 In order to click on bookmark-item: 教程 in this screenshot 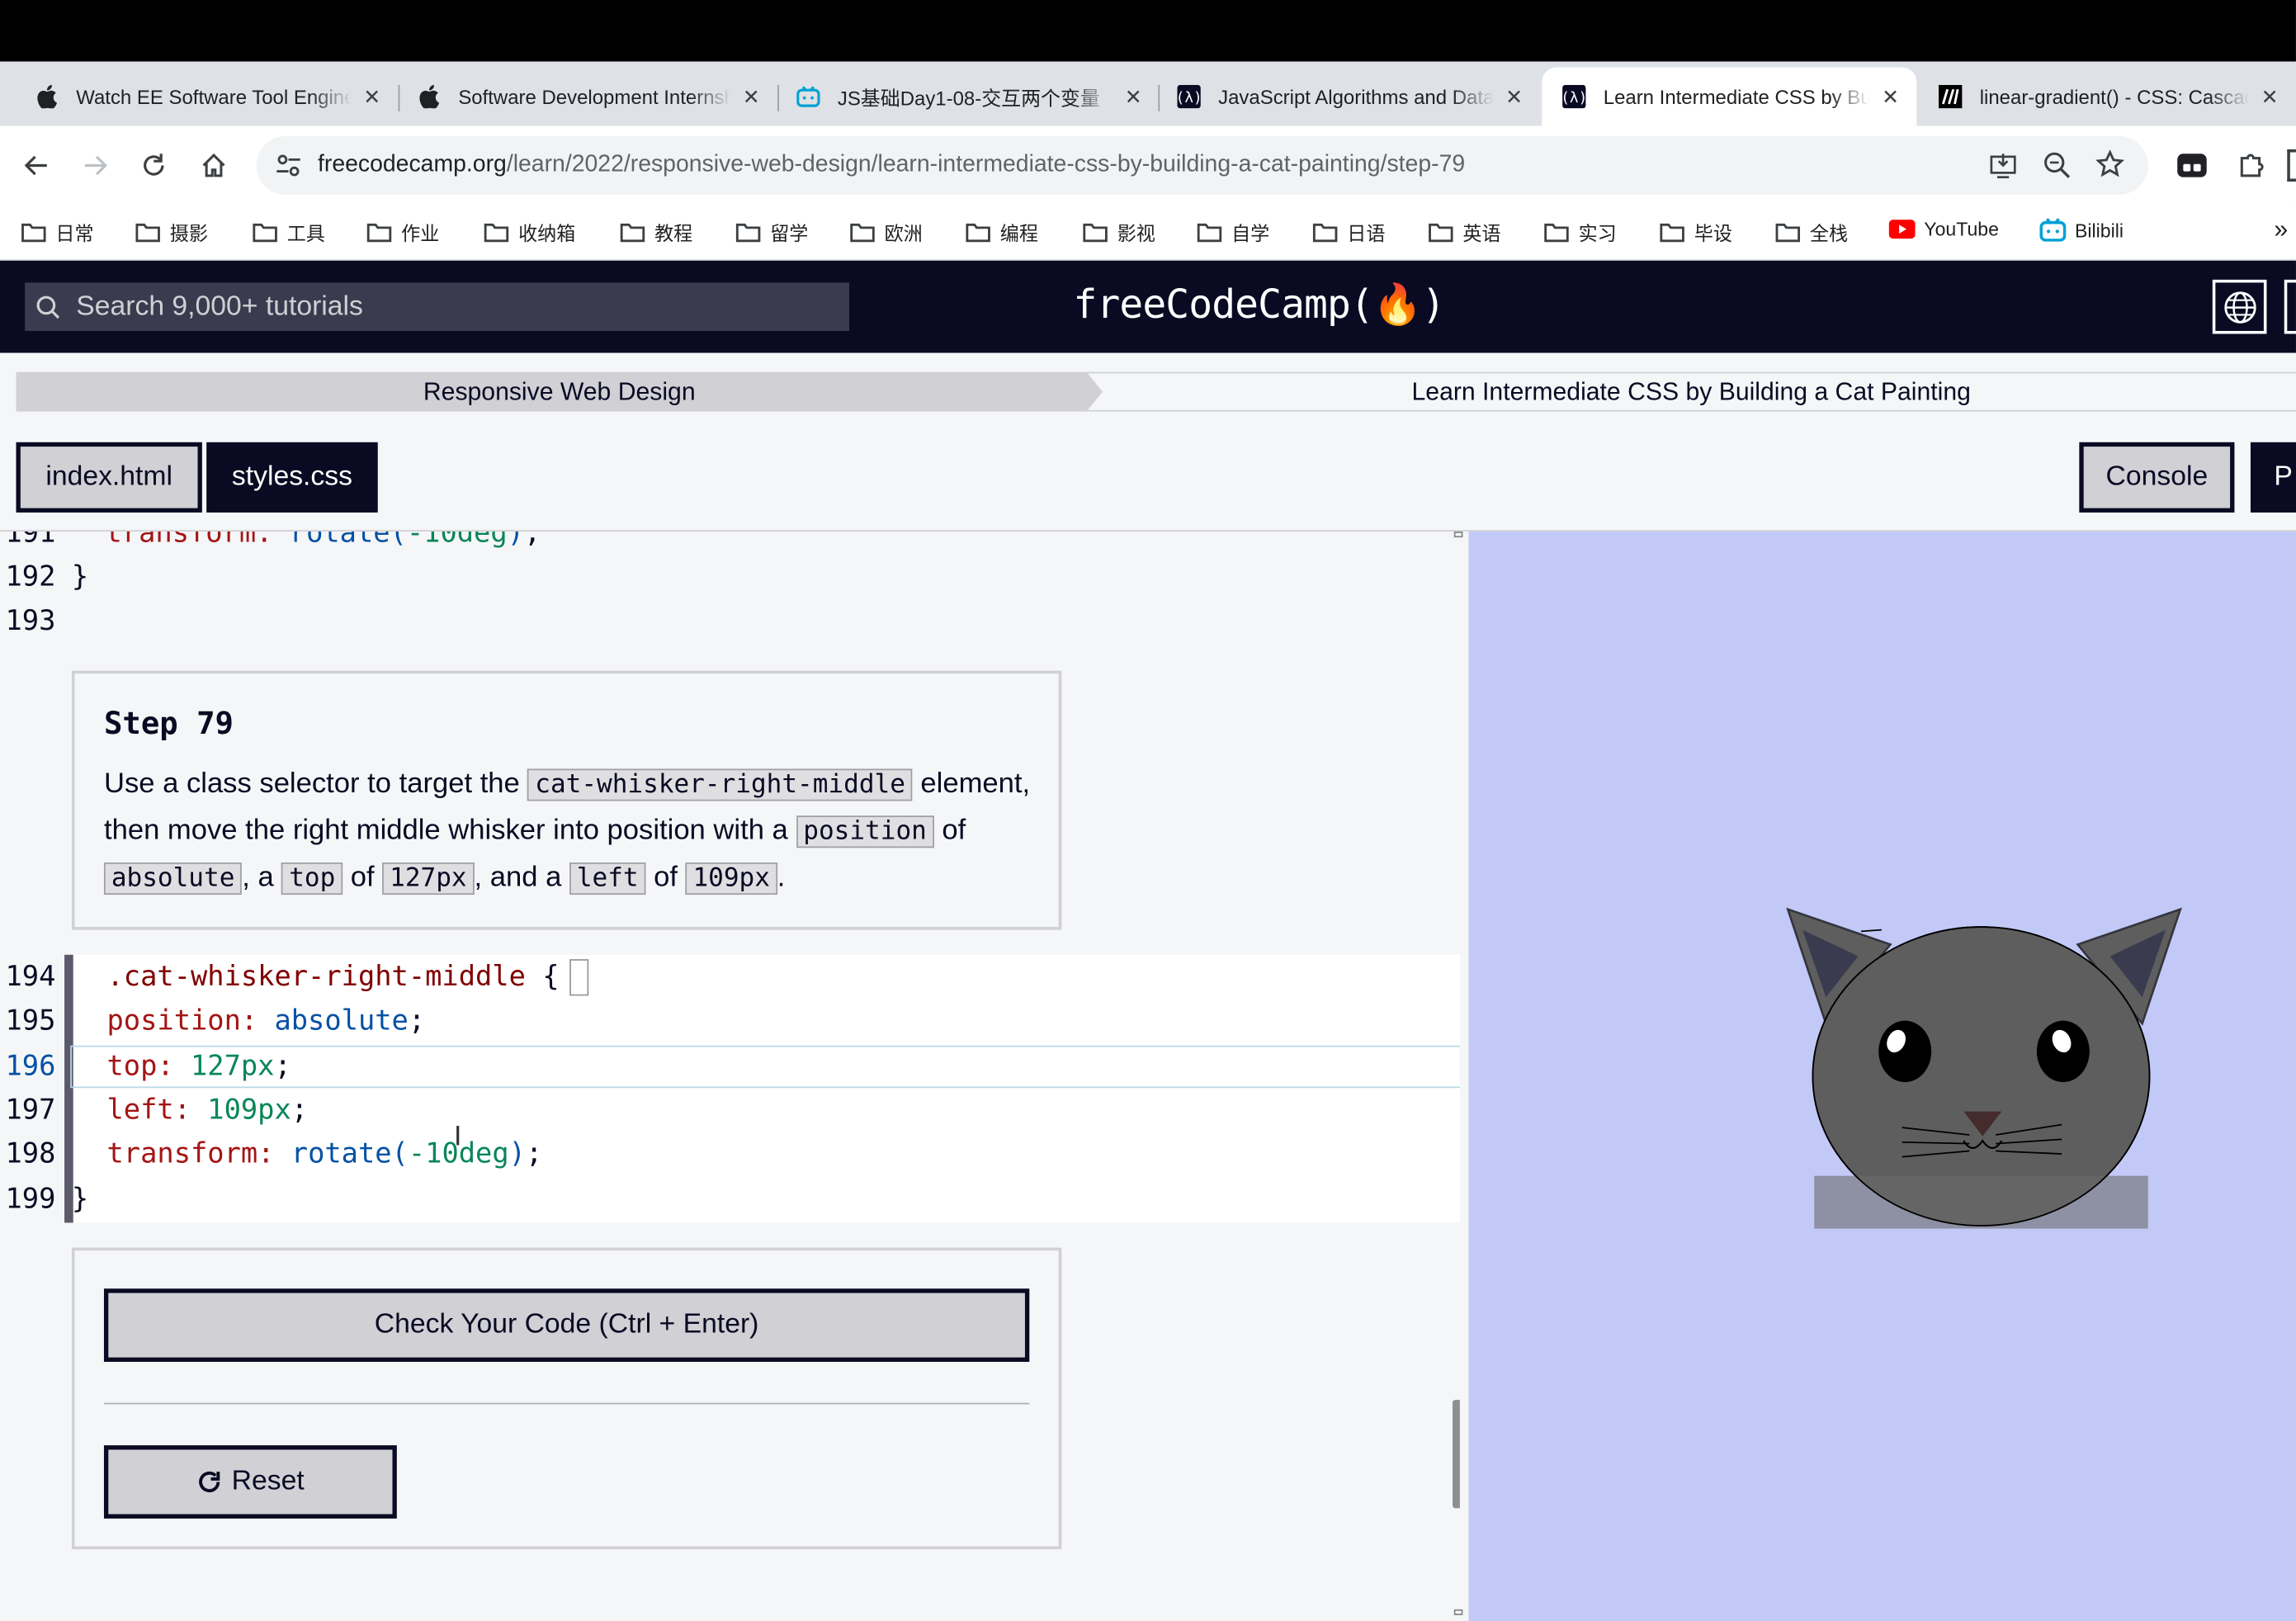, I will do `click(656, 232)`.